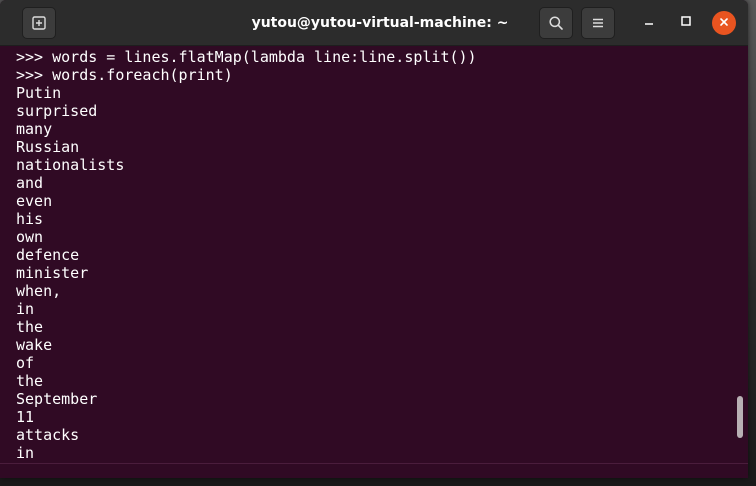 The height and width of the screenshot is (486, 756). What do you see at coordinates (124, 75) in the screenshot?
I see `terminal-line: >>> words.foreach(print)` at bounding box center [124, 75].